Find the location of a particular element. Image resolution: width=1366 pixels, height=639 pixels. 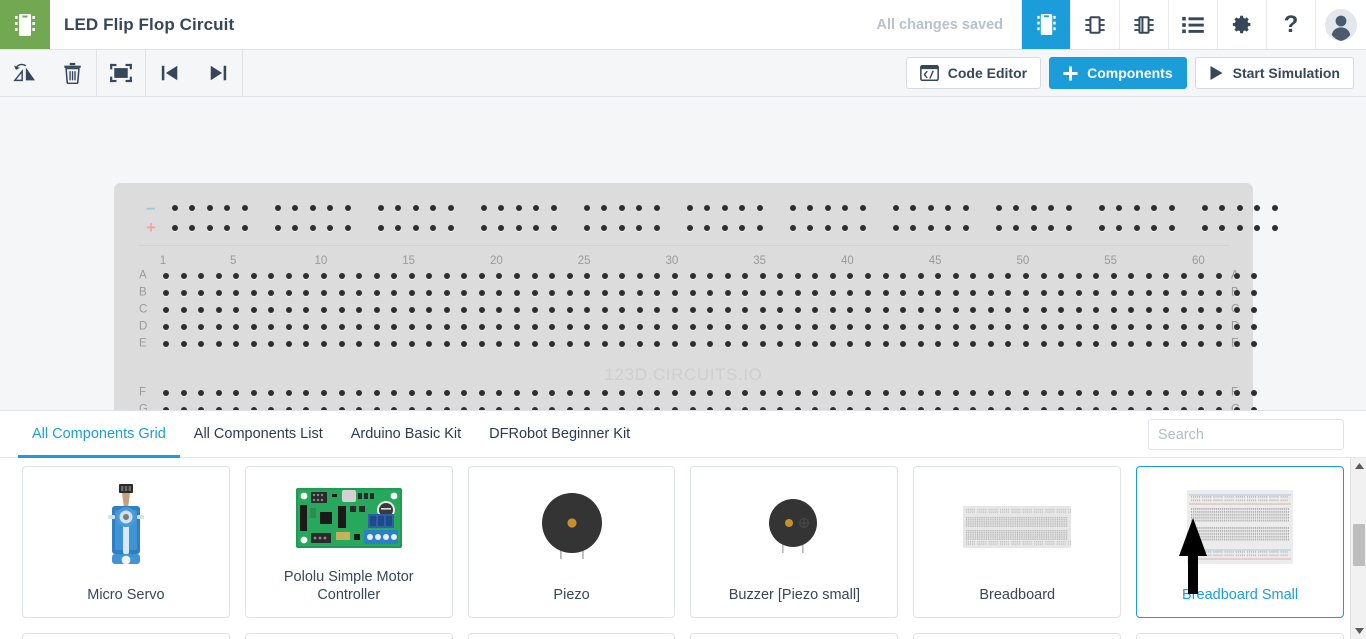

tab-arduino-basic-kit: Arduino Basic Kit is located at coordinates (406, 434).